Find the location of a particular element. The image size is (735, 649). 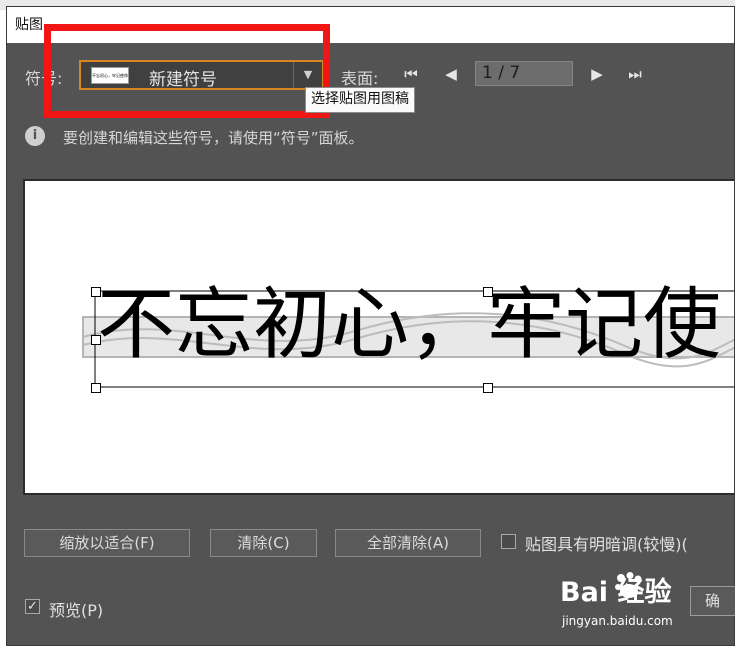

previous-surface-icon: ◀ is located at coordinates (451, 74).